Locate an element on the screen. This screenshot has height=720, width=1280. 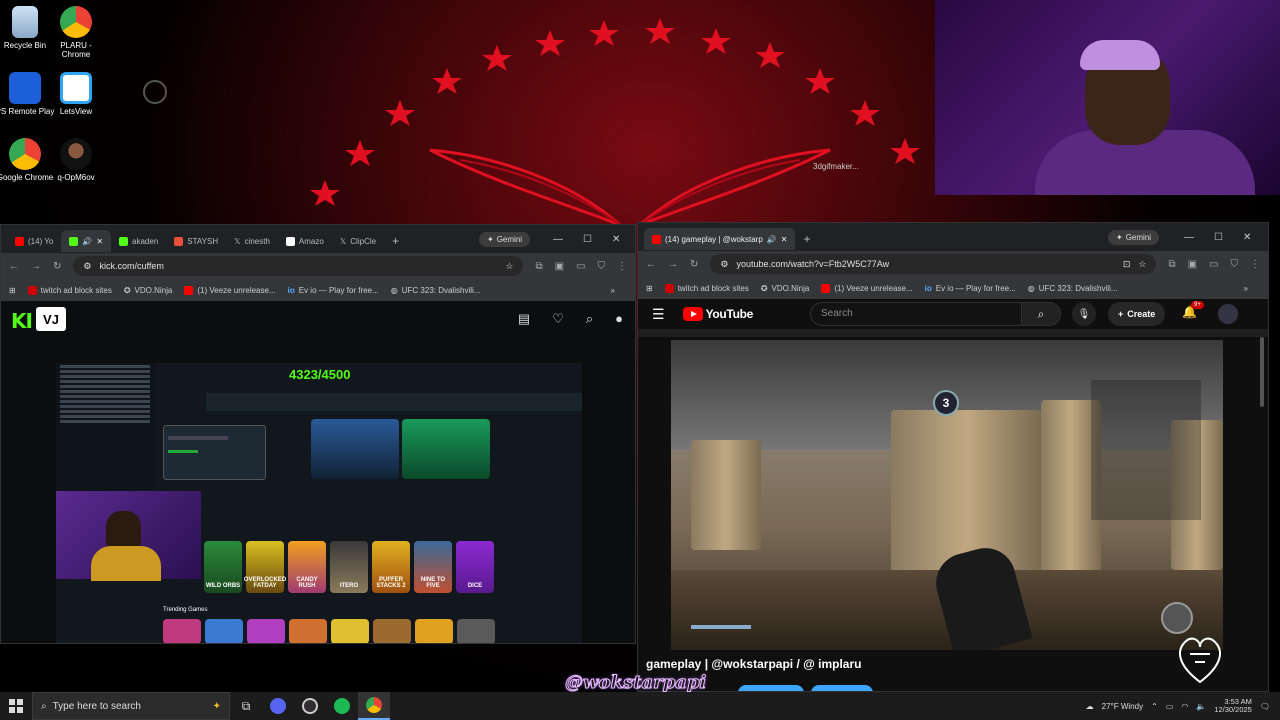
tab-kick-active: 🔊 ✕ is located at coordinates (86, 241).